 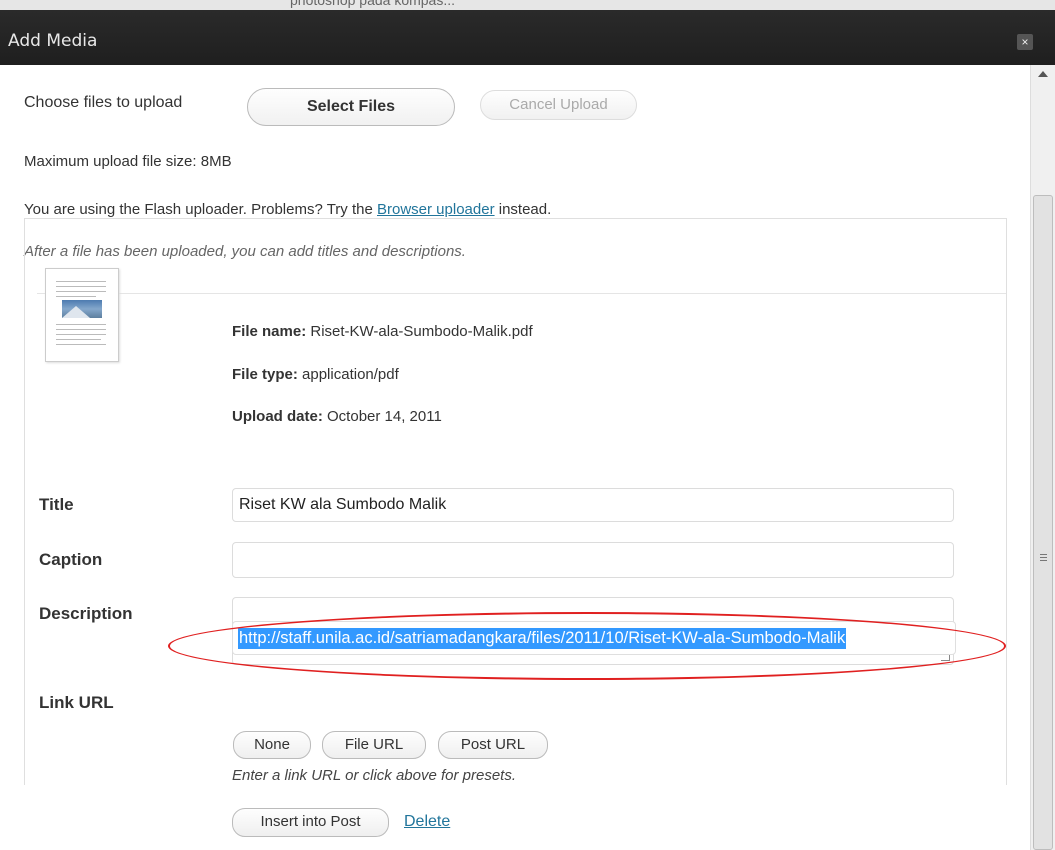 I want to click on vertical-scrollbar, so click(x=1042, y=457).